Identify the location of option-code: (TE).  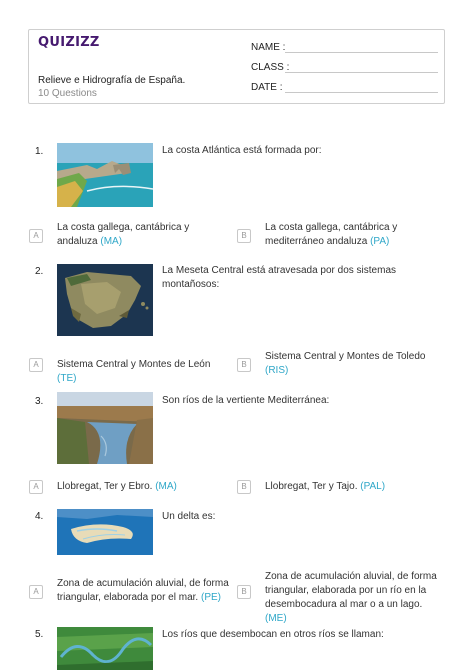
(67, 378).